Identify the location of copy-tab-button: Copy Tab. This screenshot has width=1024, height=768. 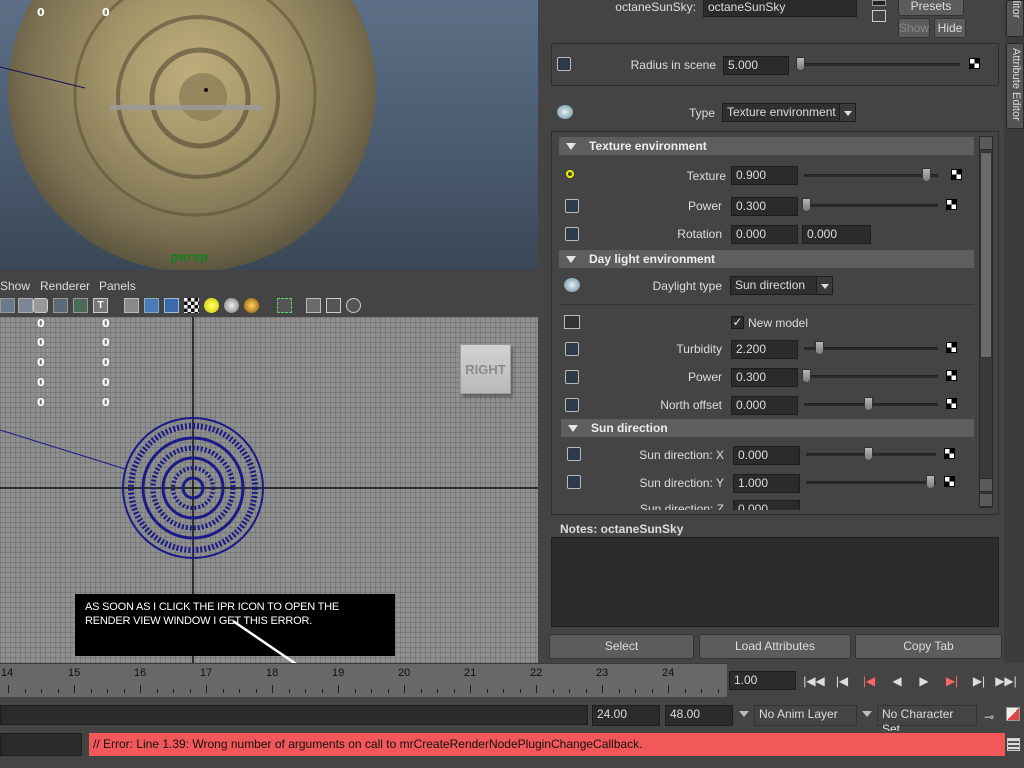
(928, 646).